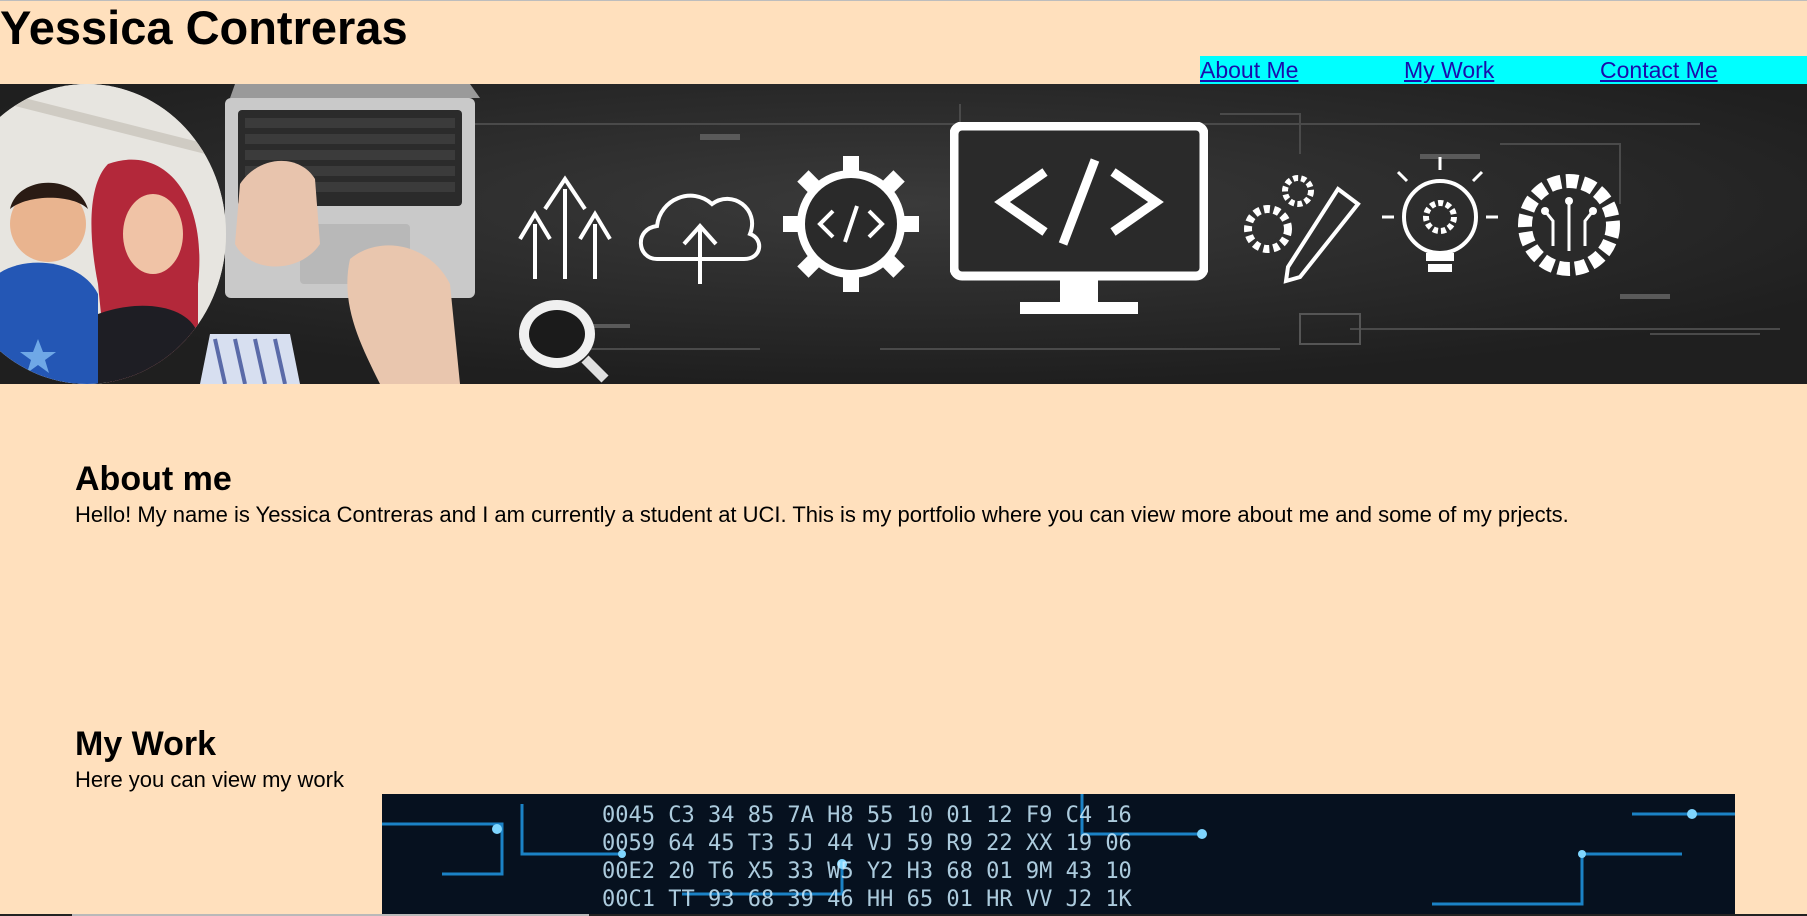 The height and width of the screenshot is (916, 1807). Describe the element at coordinates (867, 815) in the screenshot. I see `svg-text:0045 C3 34 85 7A H8 55 10 01 1: 0045 C3 34 85 7A H8 55 10 01 12 F9 C4 16` at that location.